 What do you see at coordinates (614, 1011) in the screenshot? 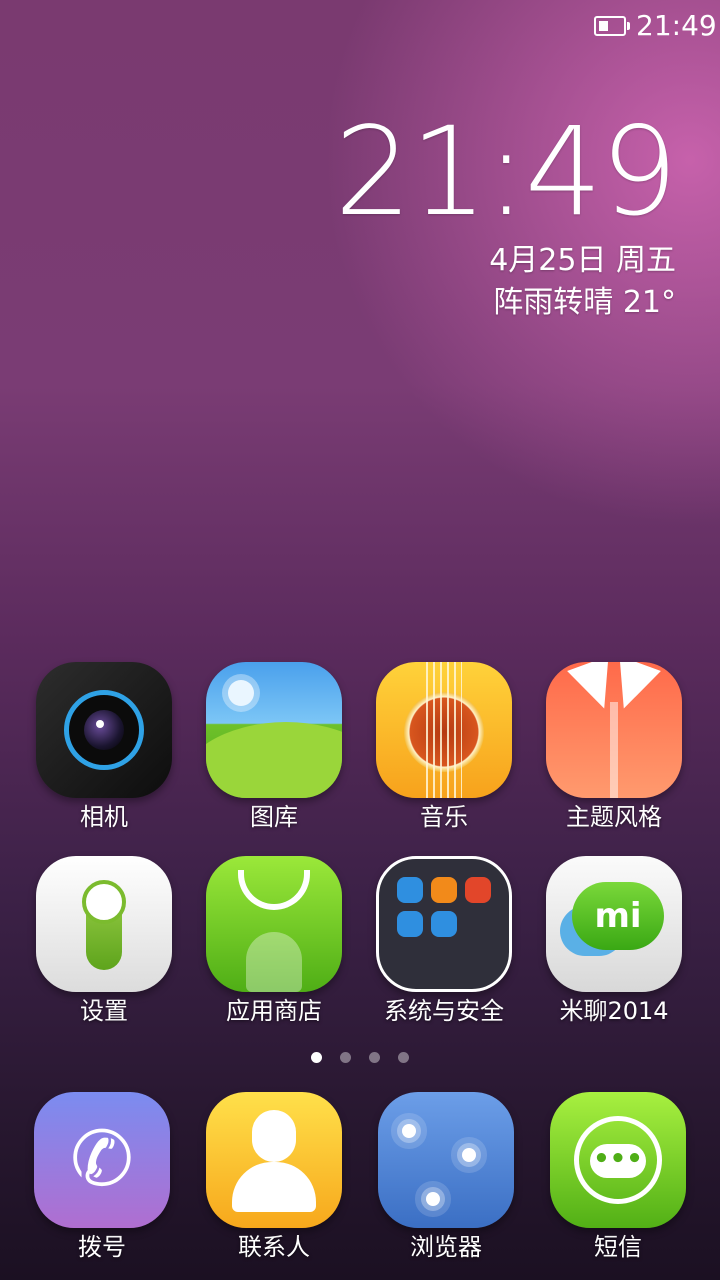
I see `app-label: 米聊2014` at bounding box center [614, 1011].